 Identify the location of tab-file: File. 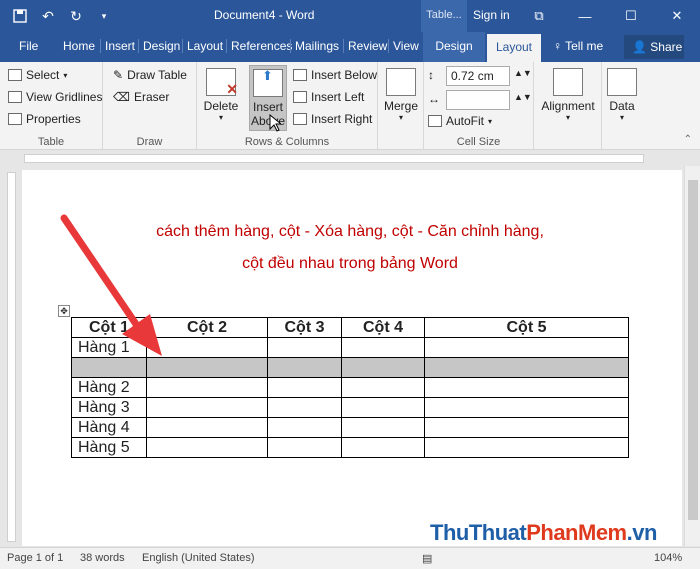
(28, 46).